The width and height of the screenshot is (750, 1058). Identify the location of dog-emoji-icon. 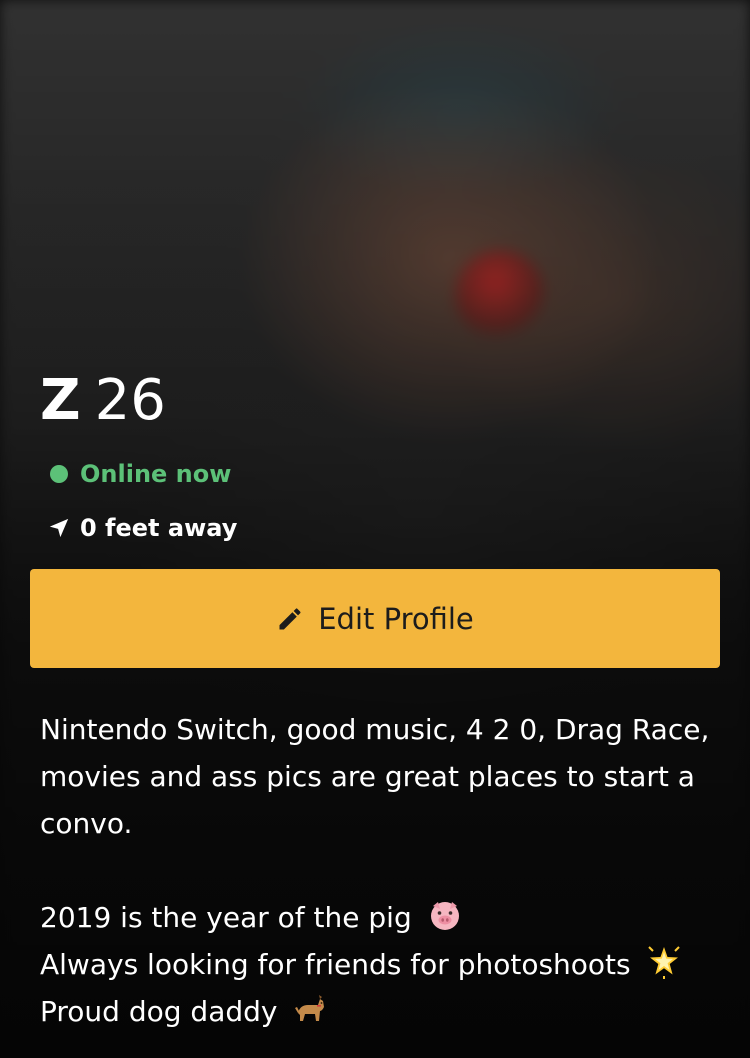
(310, 1008).